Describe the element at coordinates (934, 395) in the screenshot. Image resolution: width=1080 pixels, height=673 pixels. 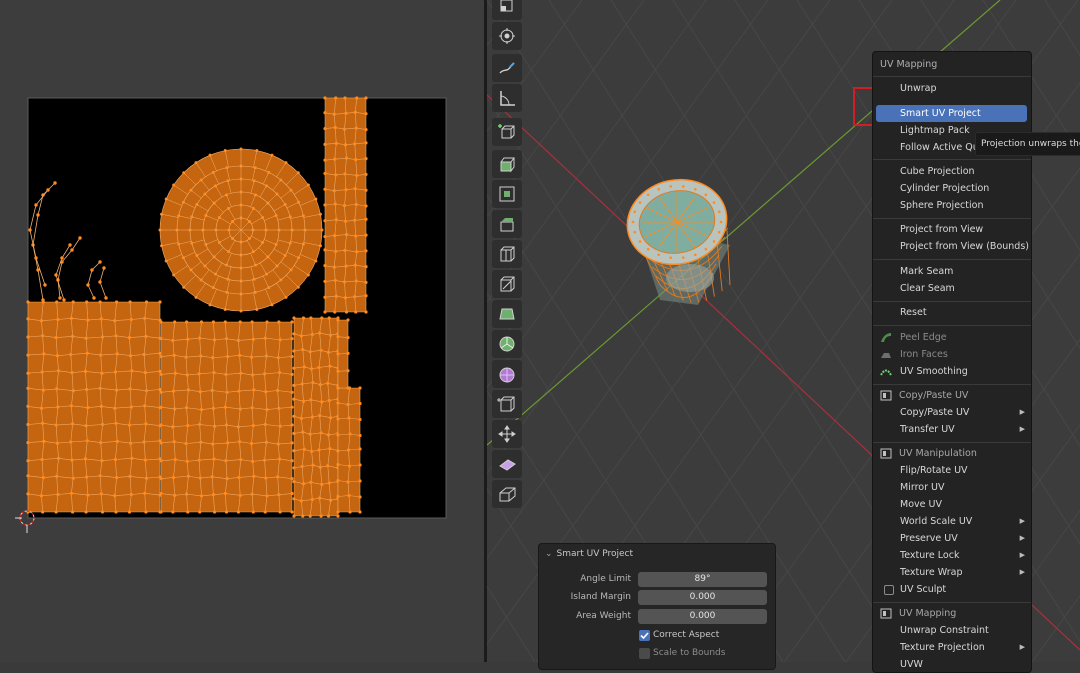
I see `menu-section-label: Copy/Paste UV` at that location.